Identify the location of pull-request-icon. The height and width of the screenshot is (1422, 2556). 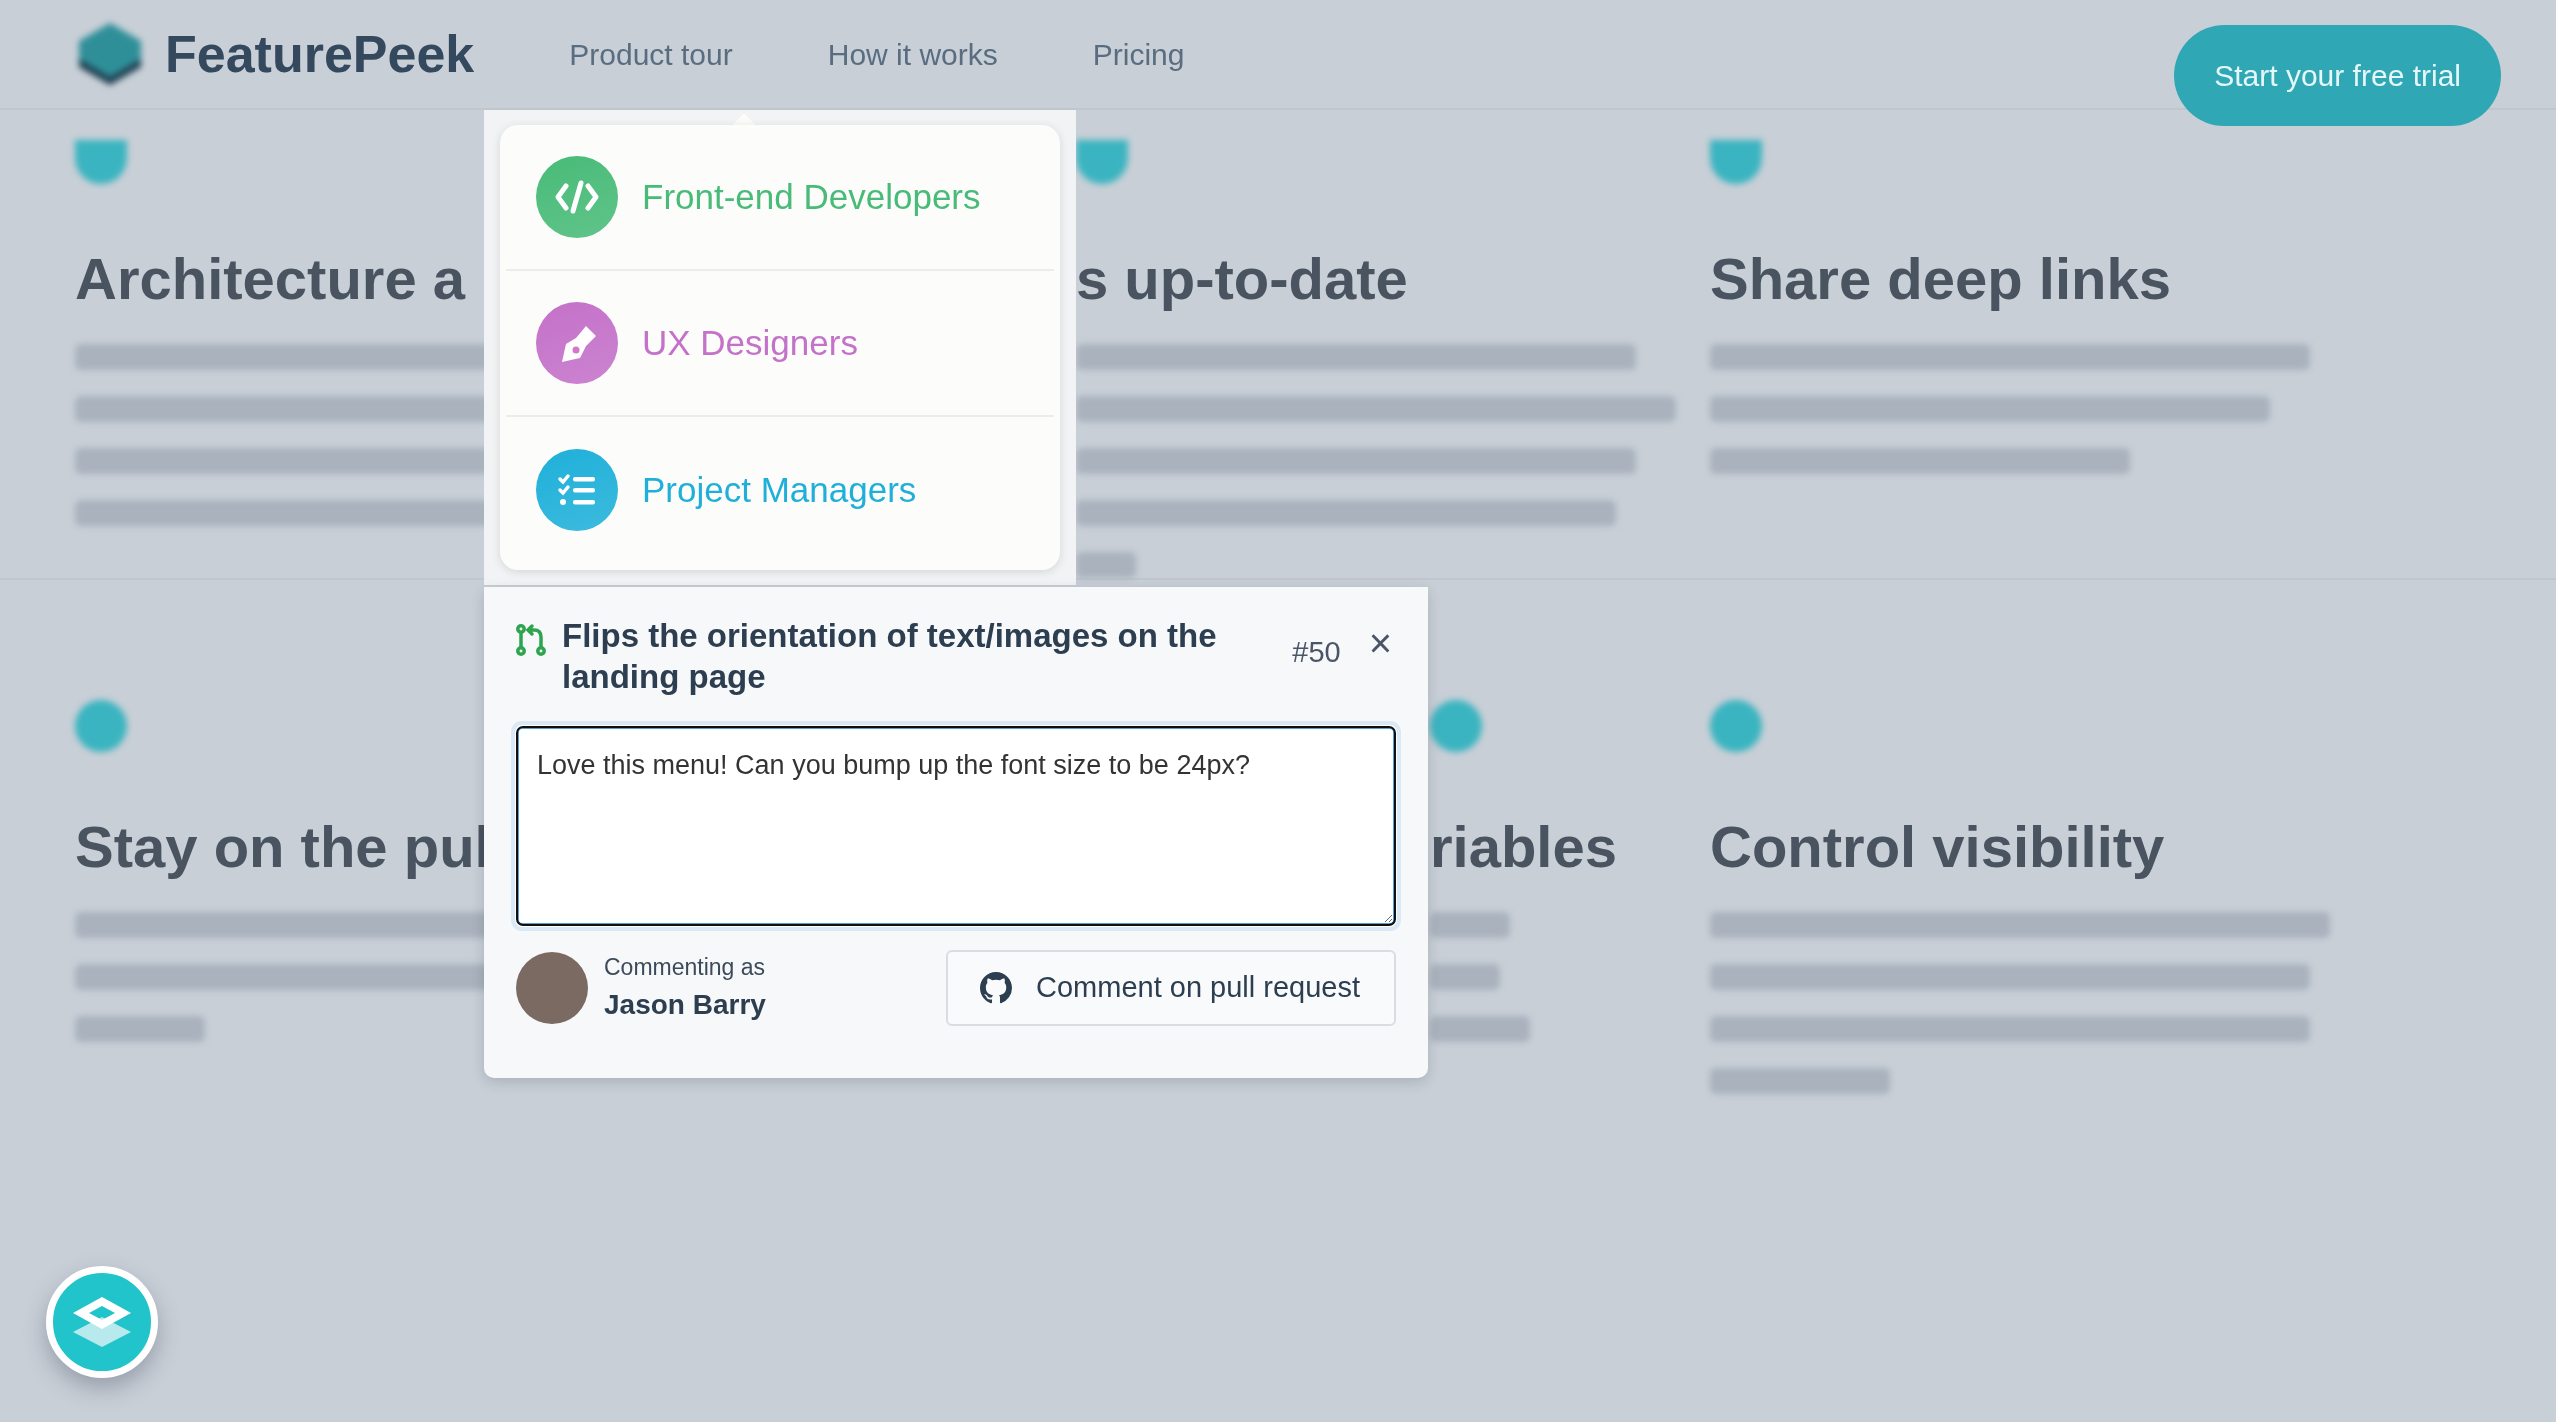
(531, 640).